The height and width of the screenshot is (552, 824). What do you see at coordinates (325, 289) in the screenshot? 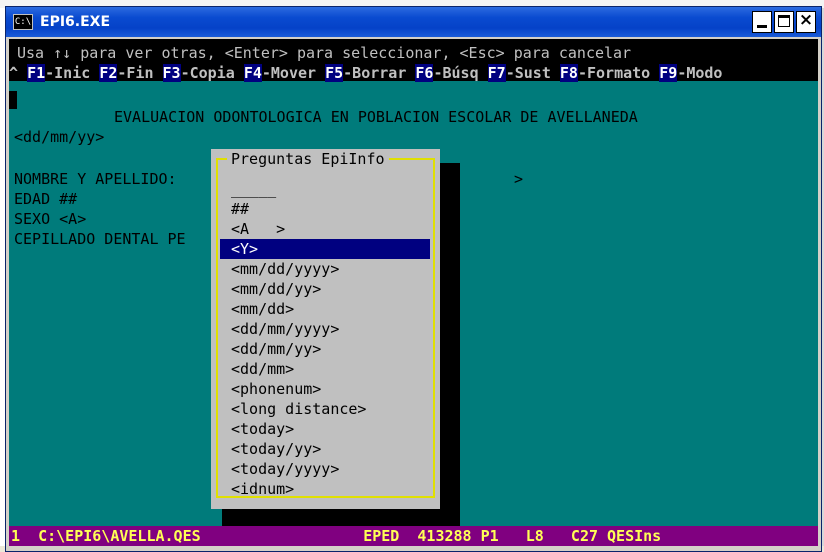
I see `popup-option: <mm/dd/yy>` at bounding box center [325, 289].